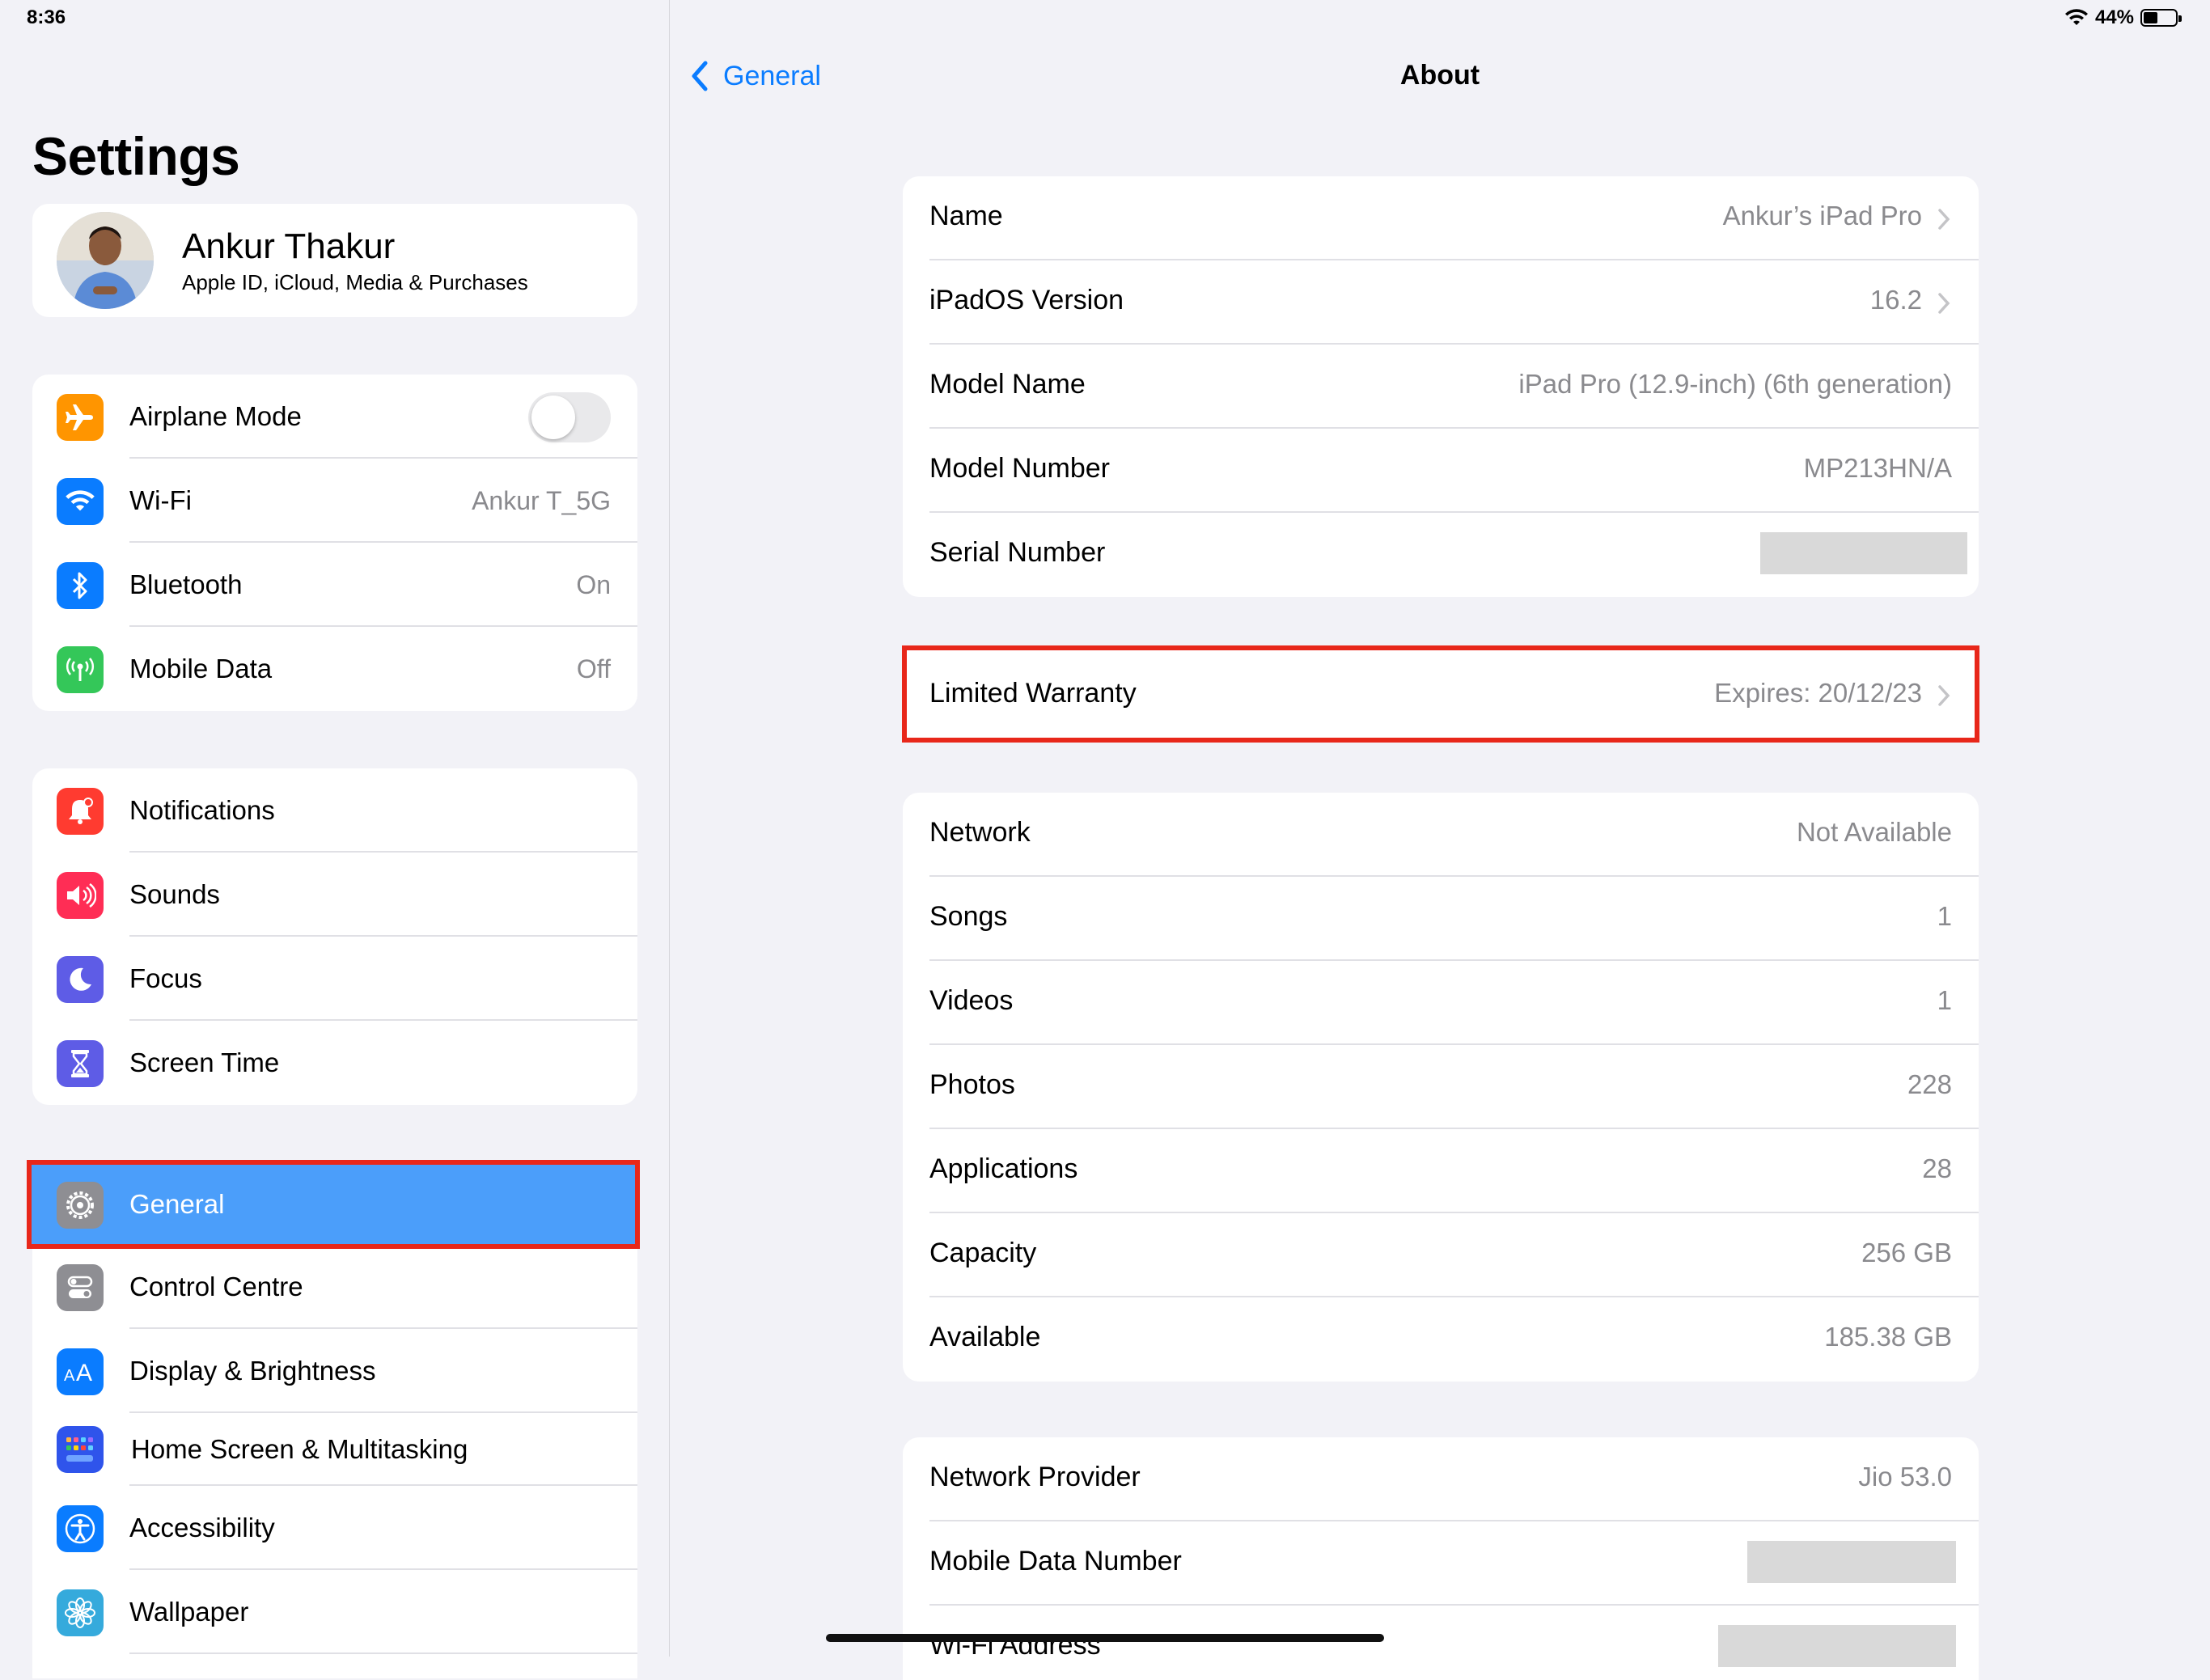 The image size is (2210, 1680). I want to click on gear-icon, so click(80, 1205).